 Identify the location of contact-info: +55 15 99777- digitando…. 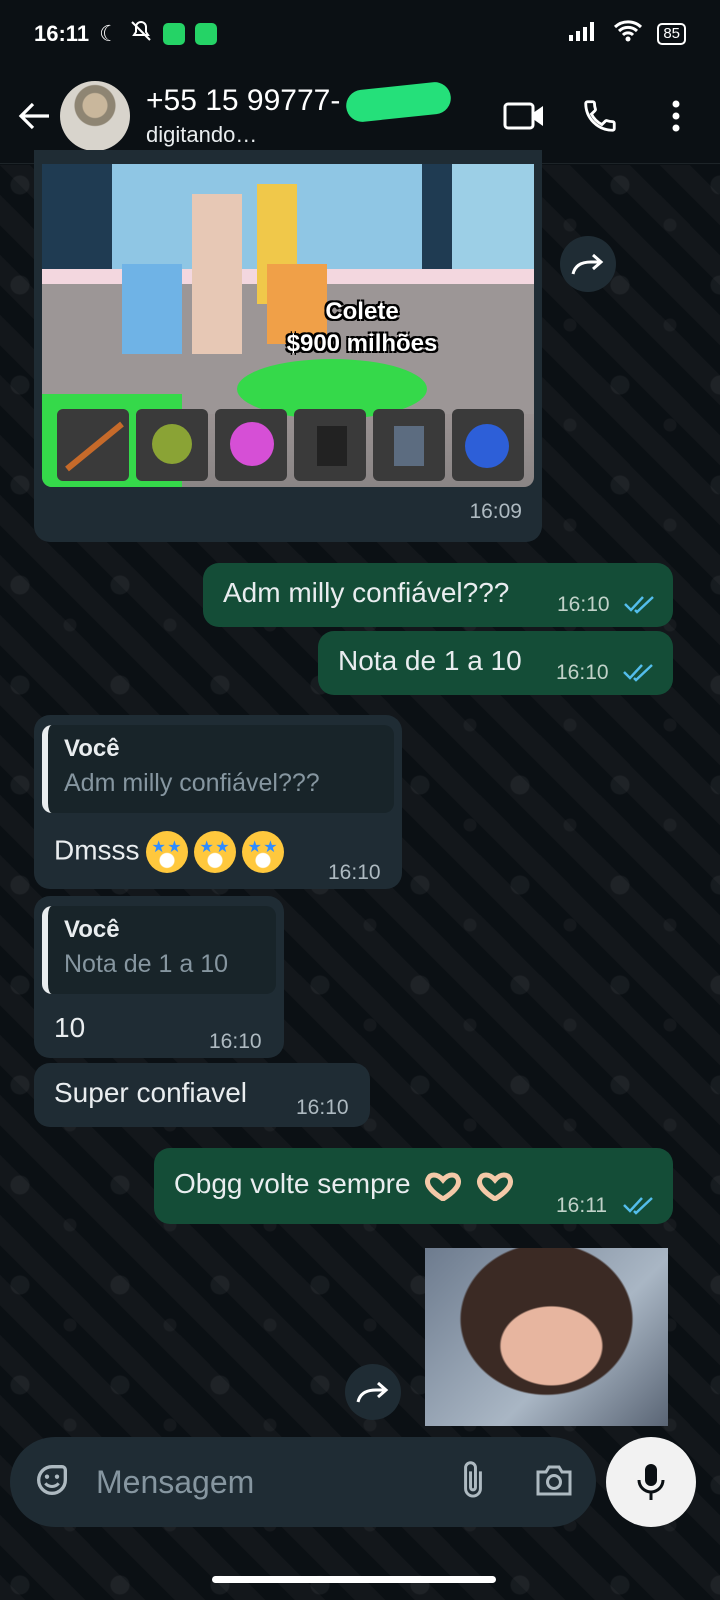
(323, 114).